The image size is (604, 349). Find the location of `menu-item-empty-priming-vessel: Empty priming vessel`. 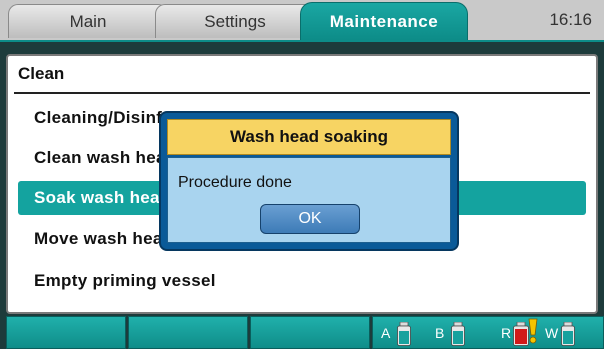

menu-item-empty-priming-vessel: Empty priming vessel is located at coordinates (302, 281).